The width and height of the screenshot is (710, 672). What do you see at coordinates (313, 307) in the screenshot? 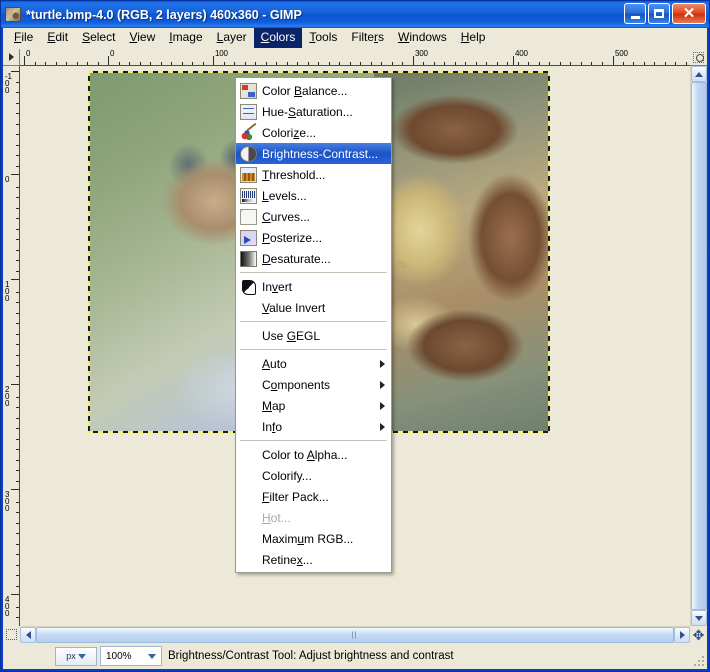
I see `menu-item-value-invert: Value Invert` at bounding box center [313, 307].